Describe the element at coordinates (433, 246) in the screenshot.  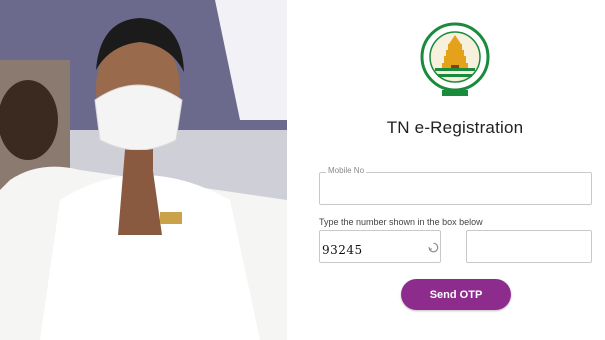
I see `refresh-icon` at that location.